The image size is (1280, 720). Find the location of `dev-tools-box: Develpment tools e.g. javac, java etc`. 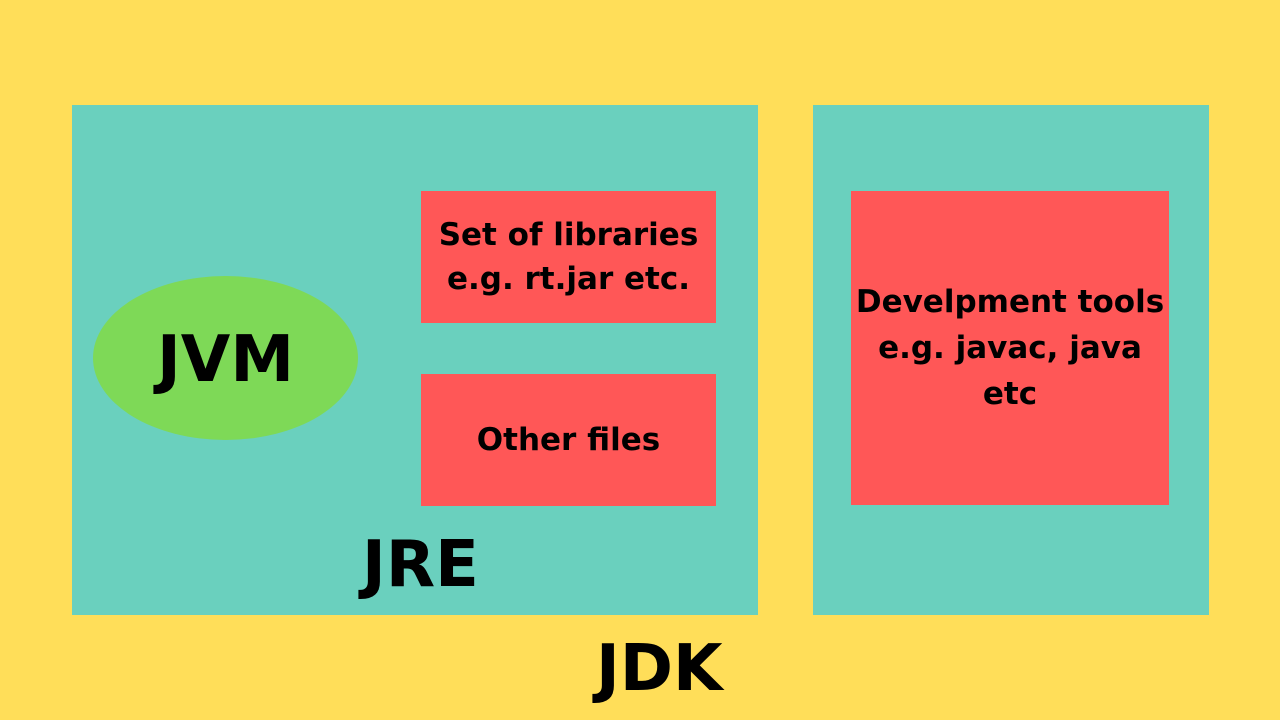

dev-tools-box: Develpment tools e.g. javac, java etc is located at coordinates (1010, 348).